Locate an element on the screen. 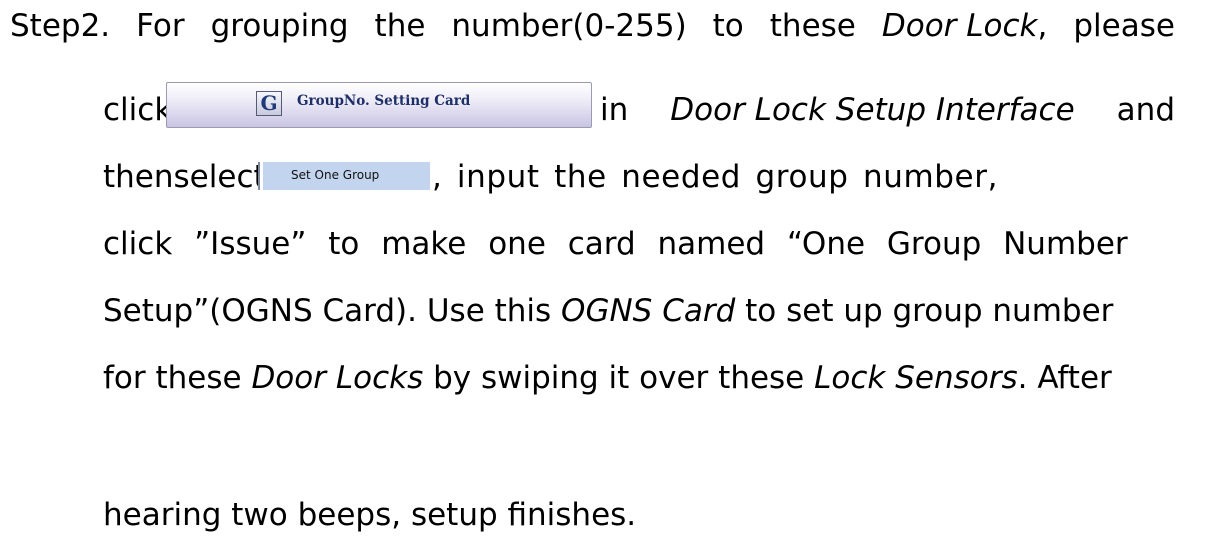 This screenshot has width=1205, height=544. text-span: to set up group number is located at coordinates (924, 311).